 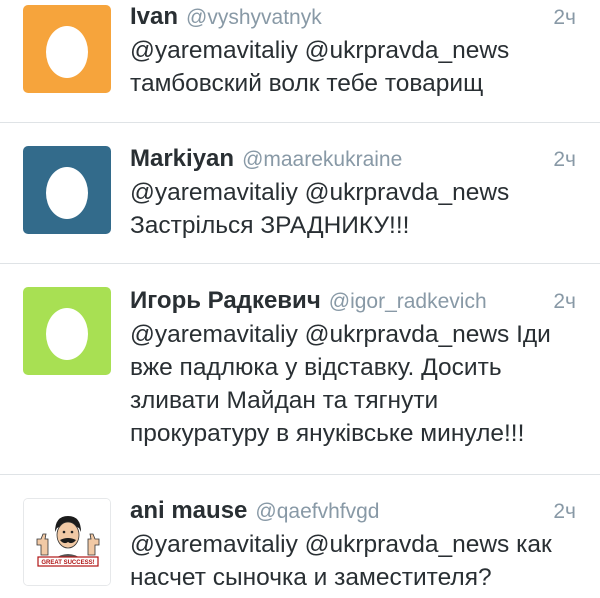 What do you see at coordinates (317, 511) in the screenshot?
I see `user-handle: @qaefvhfvgd` at bounding box center [317, 511].